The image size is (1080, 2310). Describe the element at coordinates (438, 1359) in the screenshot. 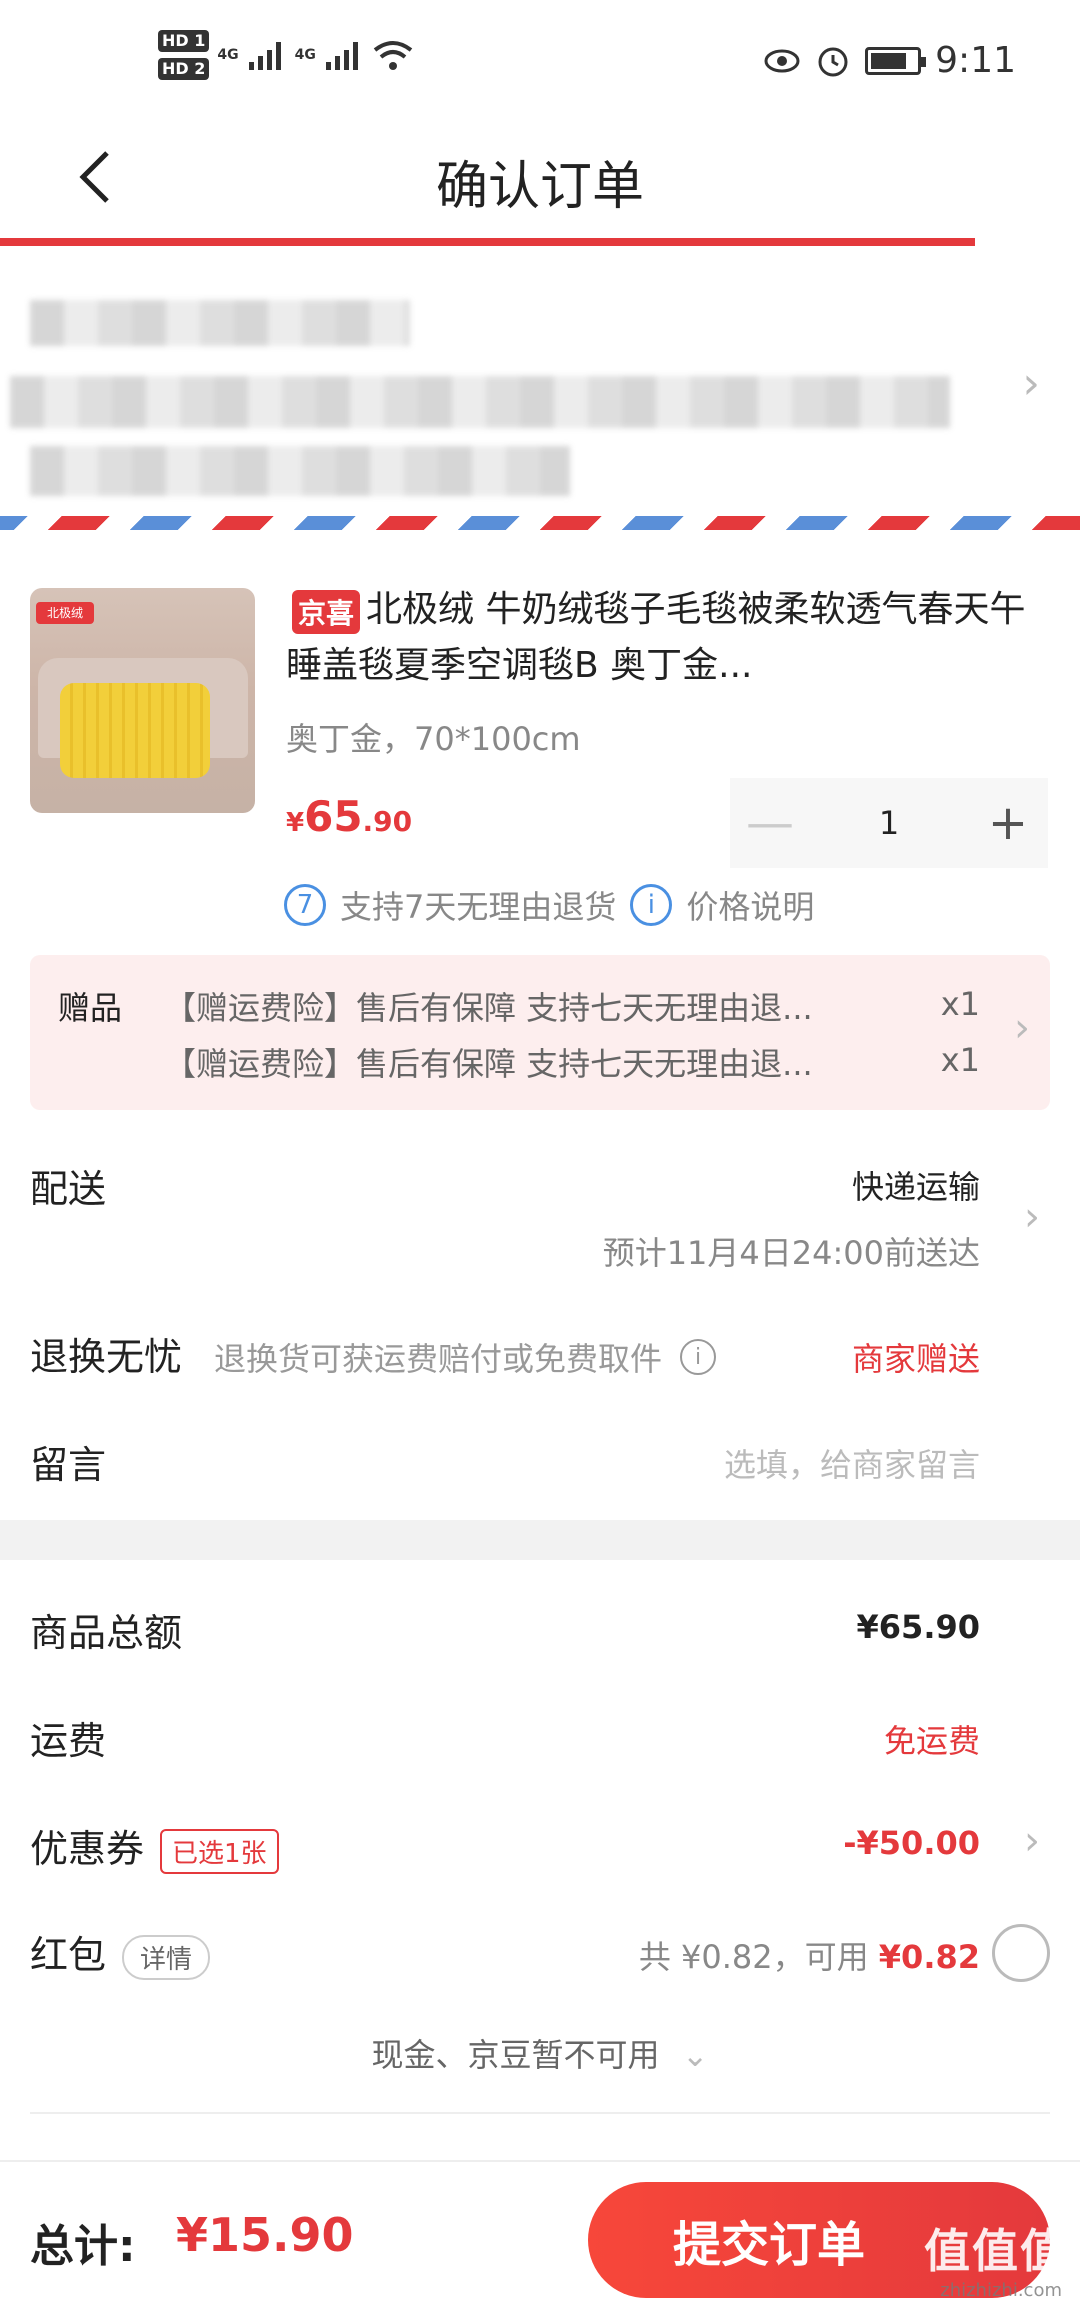

I see `returns-desc-text: 退换货可获运费赔付或免费取件` at that location.